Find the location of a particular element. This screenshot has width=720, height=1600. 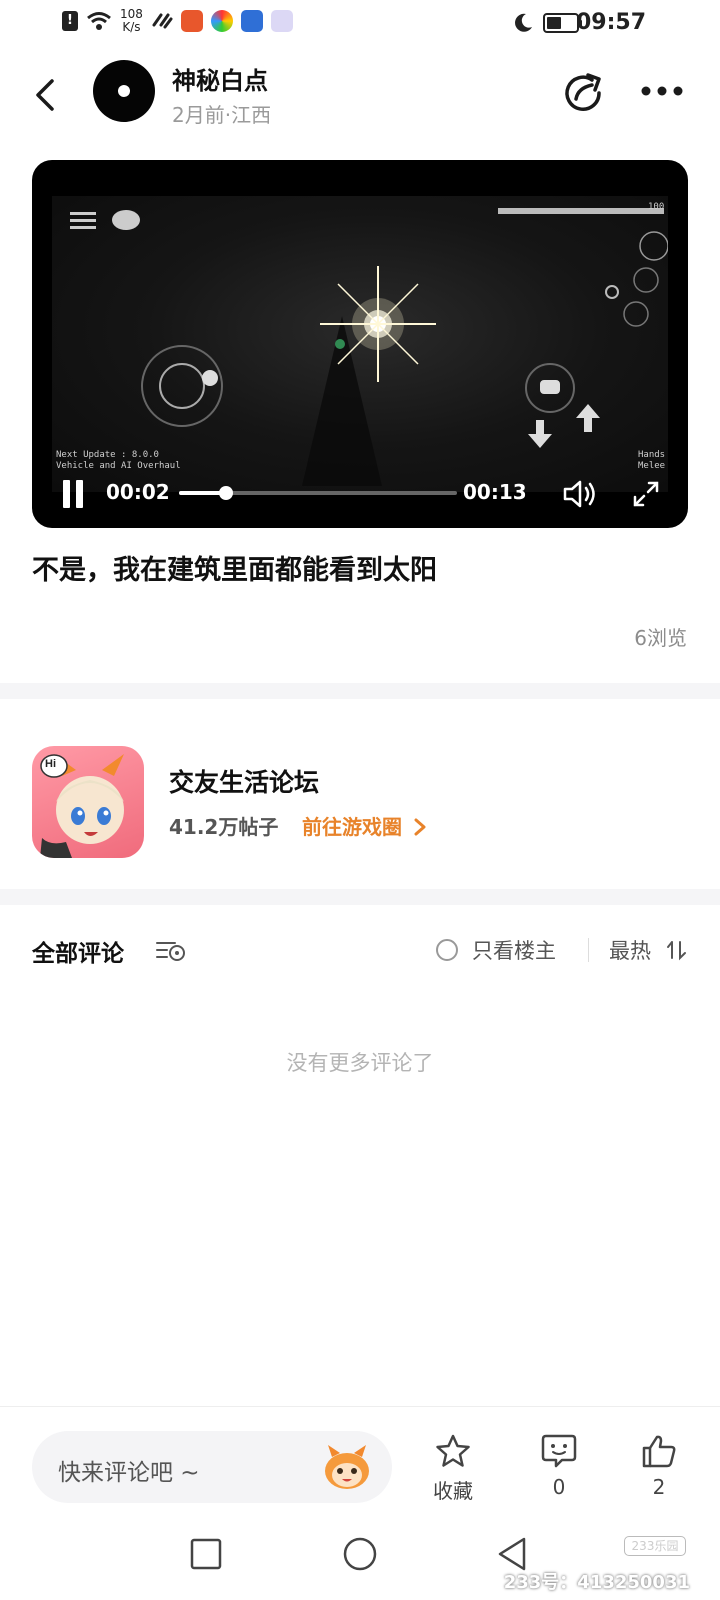

status-left-icons: ! 108 K/s is located at coordinates (177, 21).